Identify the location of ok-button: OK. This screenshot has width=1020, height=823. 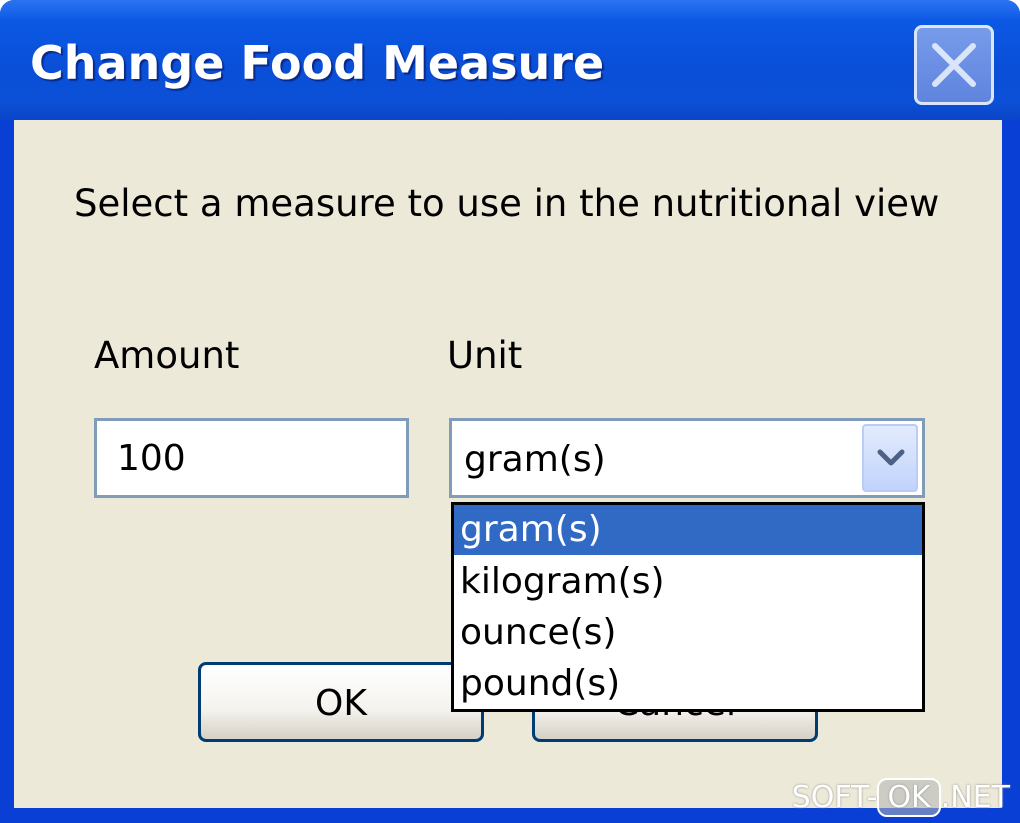
(341, 702).